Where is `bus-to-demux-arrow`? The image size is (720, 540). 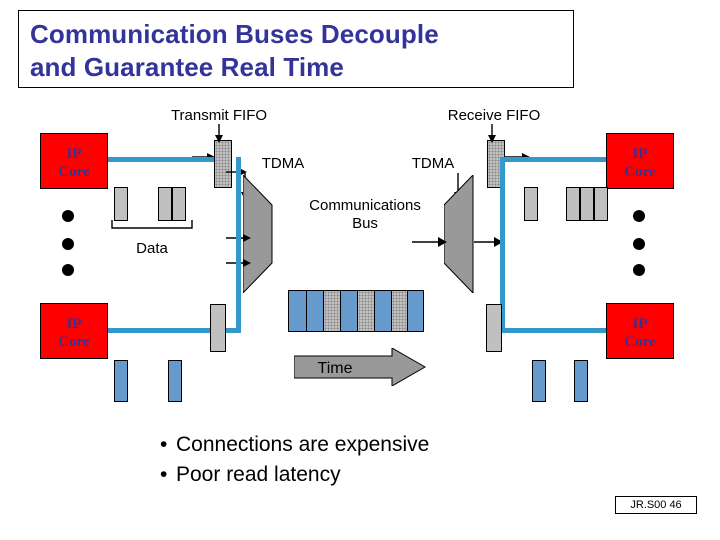 bus-to-demux-arrow is located at coordinates (429, 242).